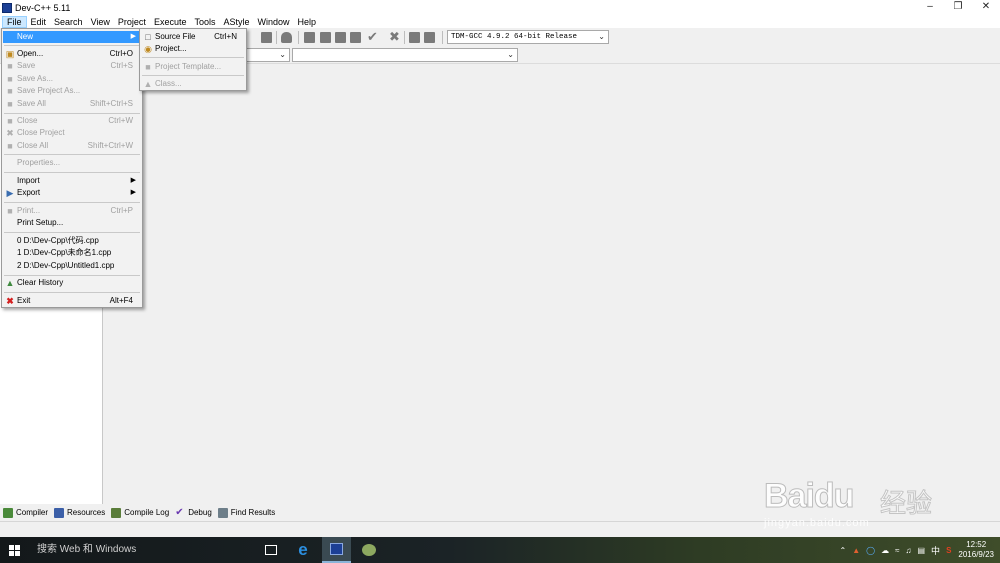 The image size is (1000, 563). Describe the element at coordinates (72, 121) in the screenshot. I see `file-menu-close: ■ Close Ctrl+W` at that location.